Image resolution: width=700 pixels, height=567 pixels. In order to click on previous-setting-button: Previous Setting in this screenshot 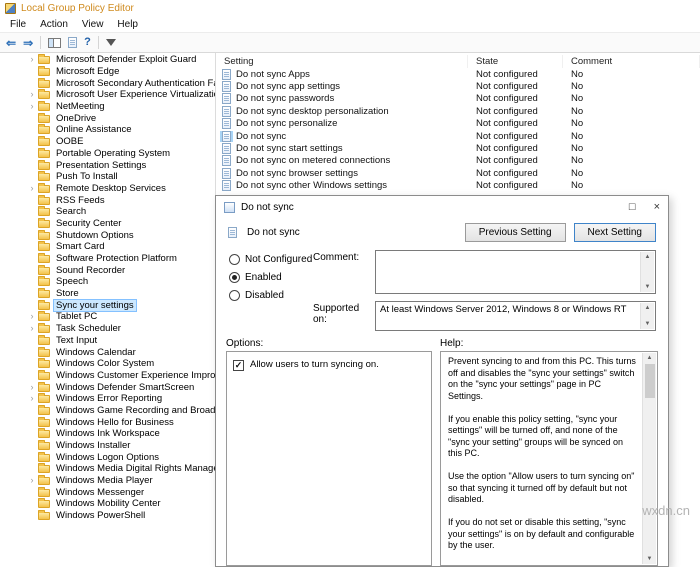, I will do `click(515, 232)`.